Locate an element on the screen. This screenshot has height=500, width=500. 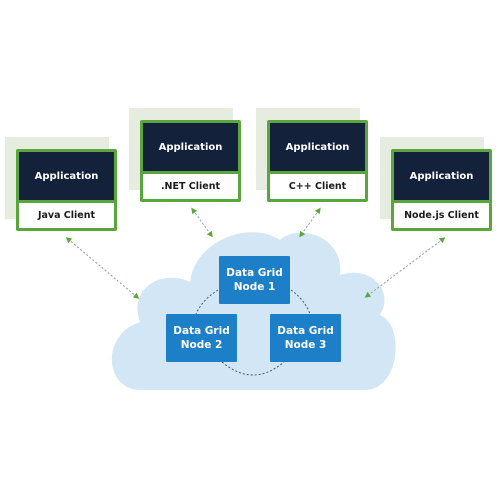
arrow-dotnet-cloud is located at coordinates (202, 222).